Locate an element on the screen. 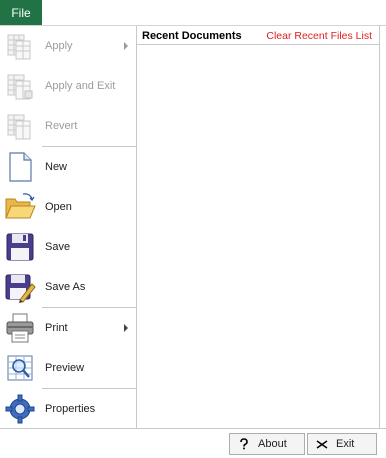 Image resolution: width=386 pixels, height=458 pixels. question-mark-icon is located at coordinates (244, 444).